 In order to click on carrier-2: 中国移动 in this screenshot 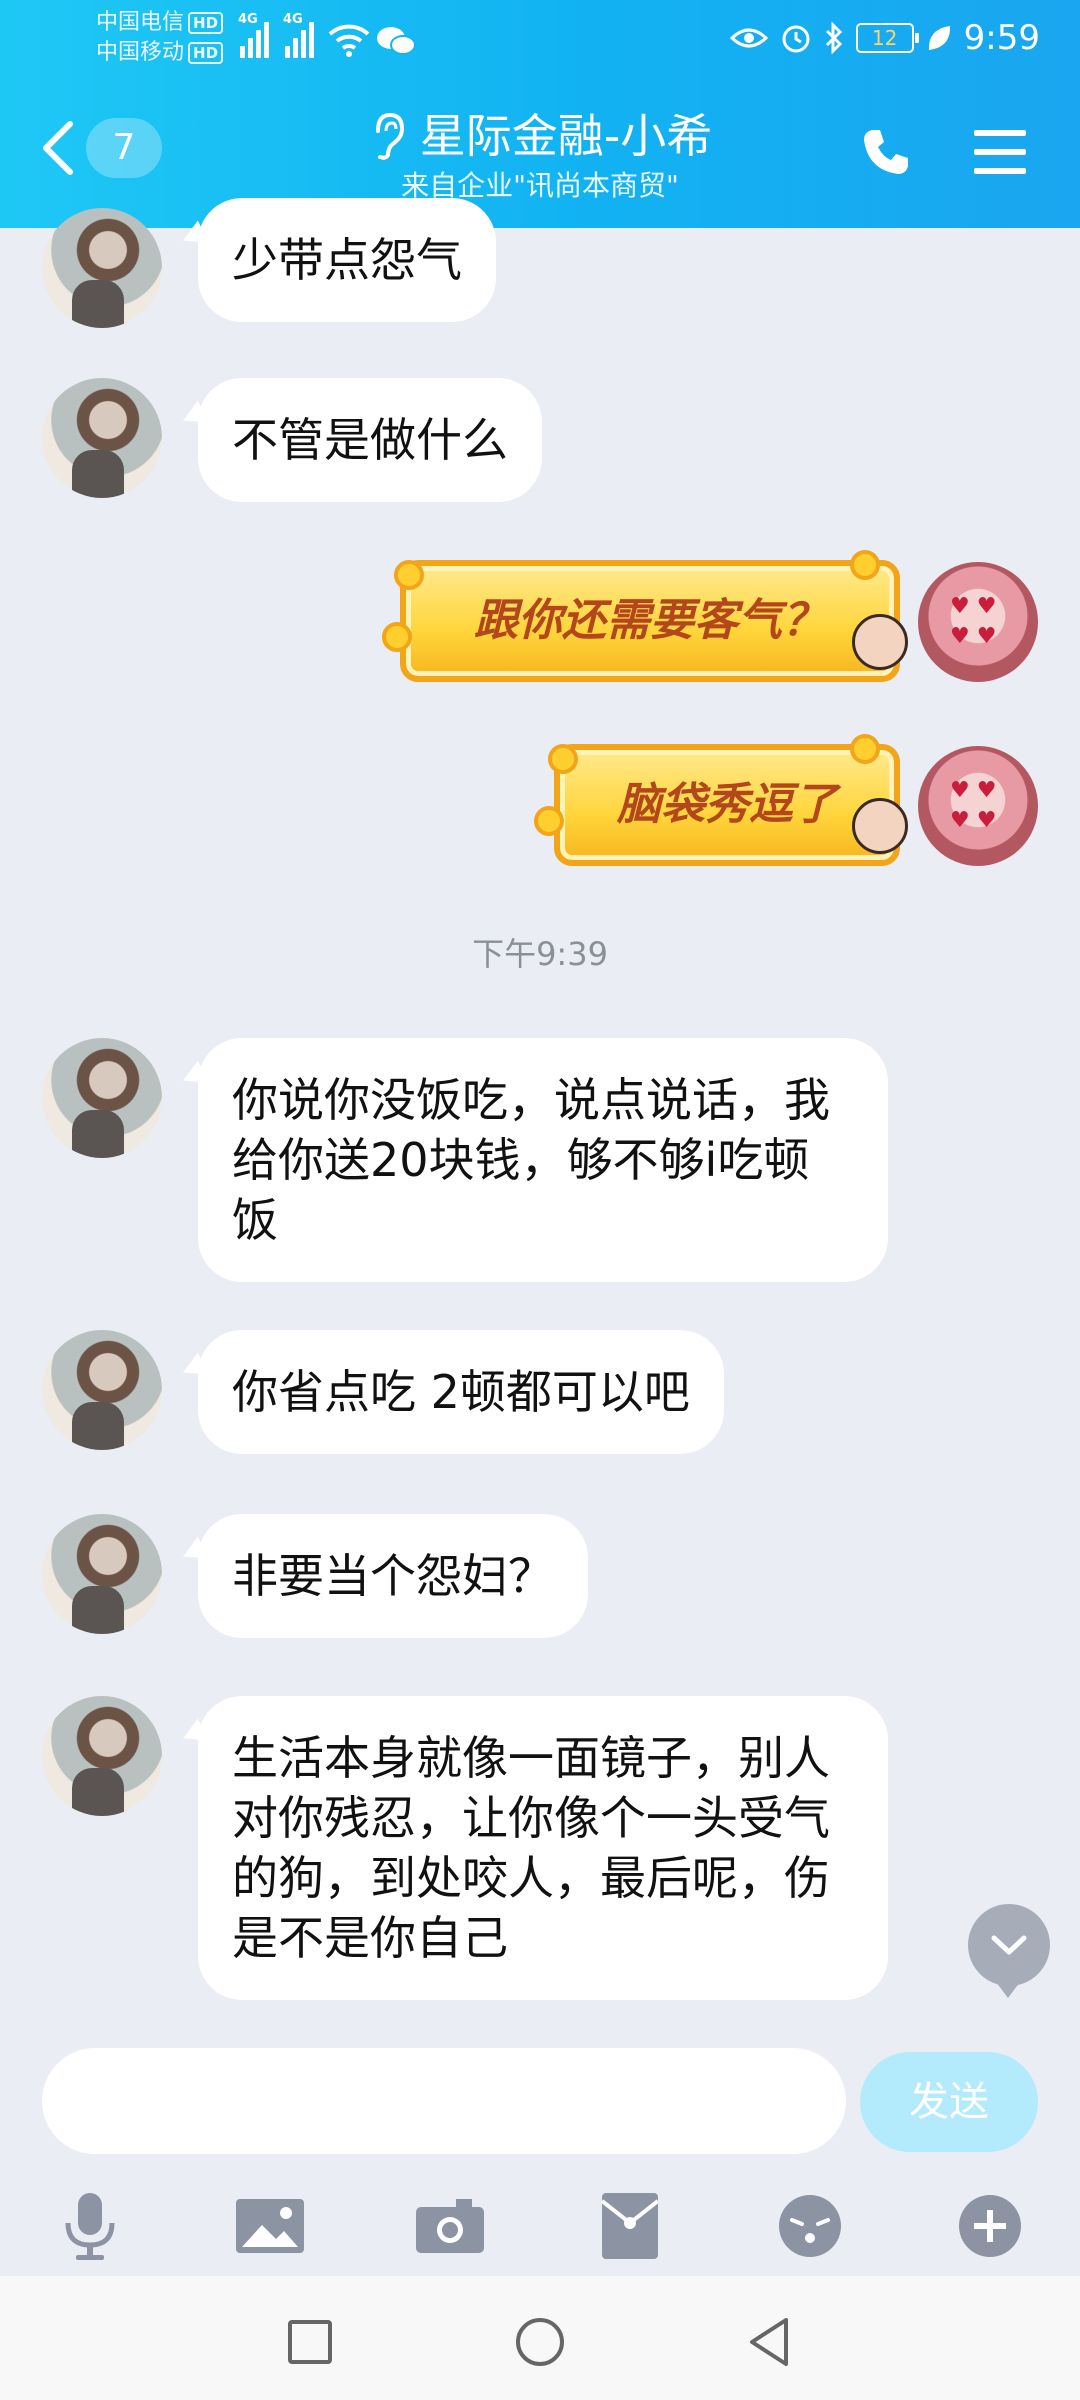, I will do `click(140, 52)`.